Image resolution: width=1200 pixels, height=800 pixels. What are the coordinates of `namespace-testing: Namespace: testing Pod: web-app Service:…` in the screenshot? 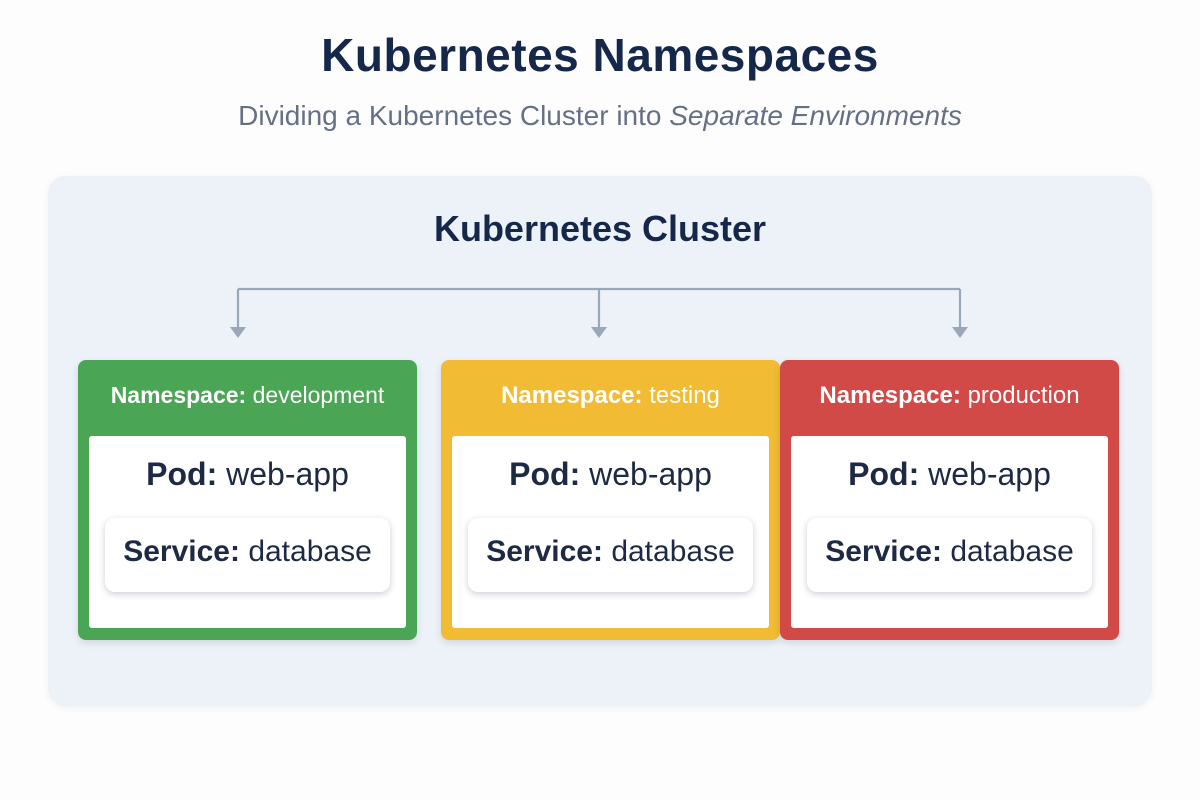 It's located at (610, 500).